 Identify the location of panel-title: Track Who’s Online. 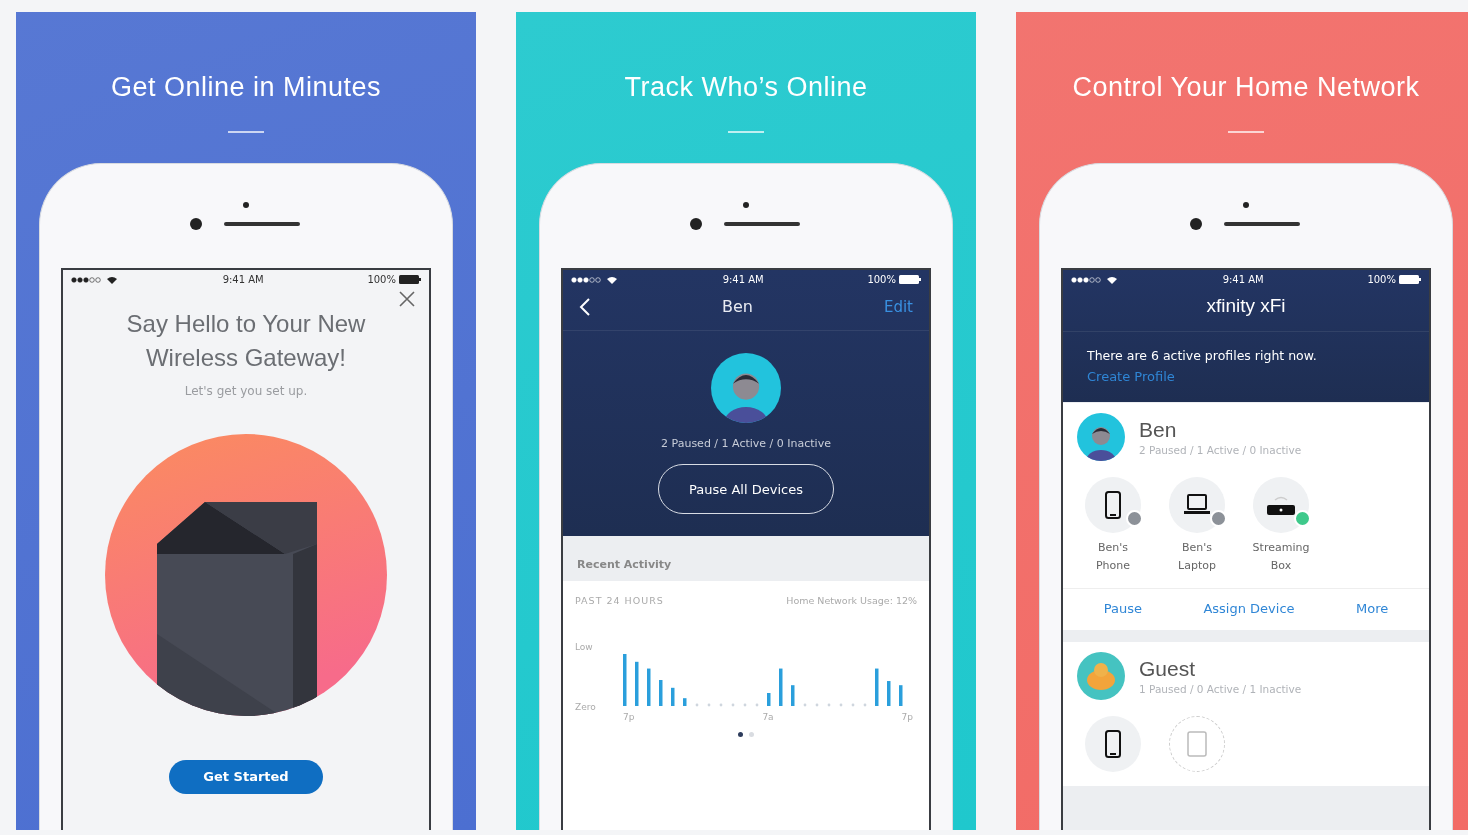
(746, 87).